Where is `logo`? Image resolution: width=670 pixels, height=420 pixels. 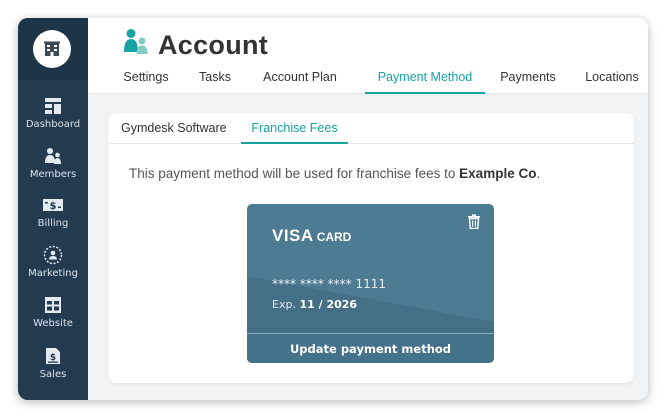
logo is located at coordinates (52, 49).